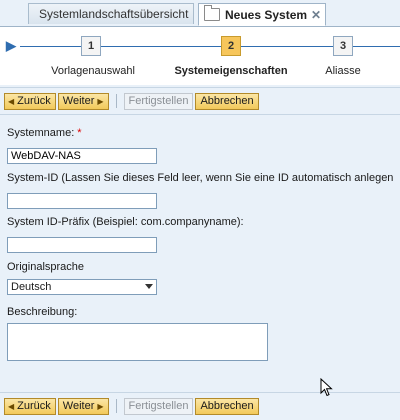 The height and width of the screenshot is (420, 400). Describe the element at coordinates (316, 15) in the screenshot. I see `close-icon: ✕` at that location.